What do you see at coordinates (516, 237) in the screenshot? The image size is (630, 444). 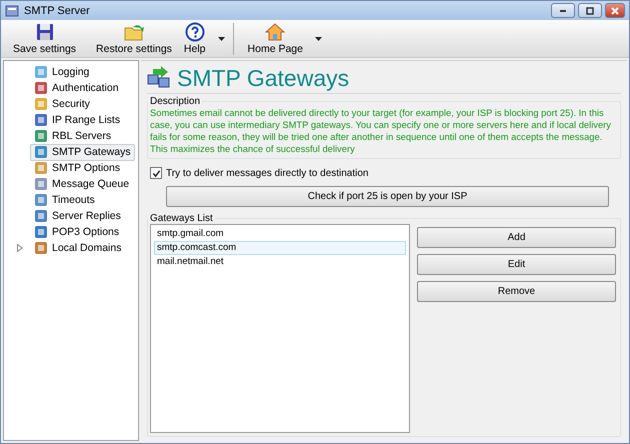 I see `list-button: Add` at bounding box center [516, 237].